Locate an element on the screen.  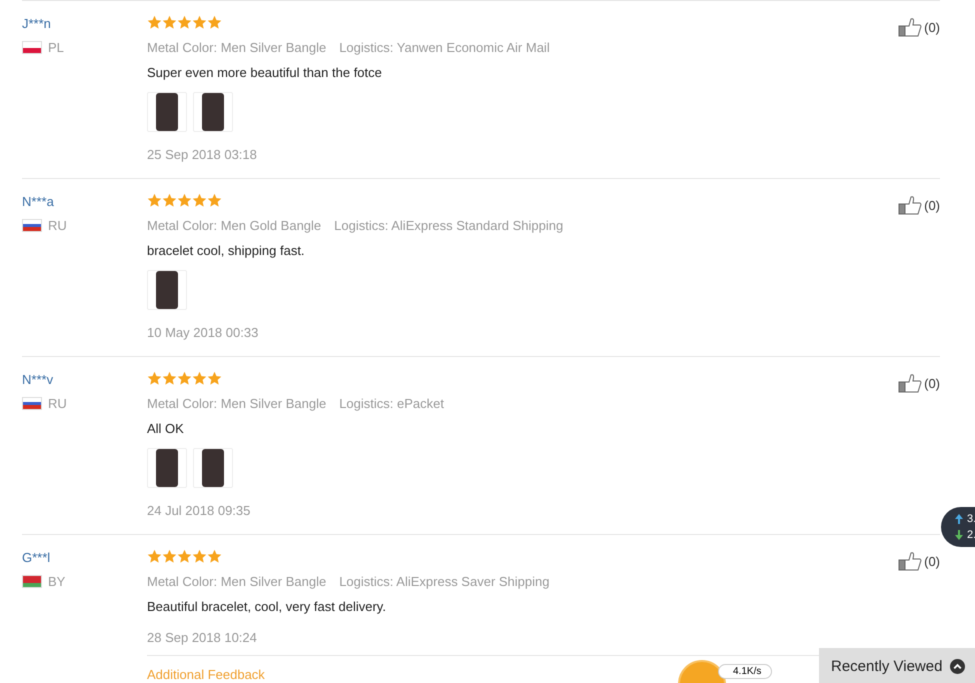
user-name-link: G***l is located at coordinates (84, 558).